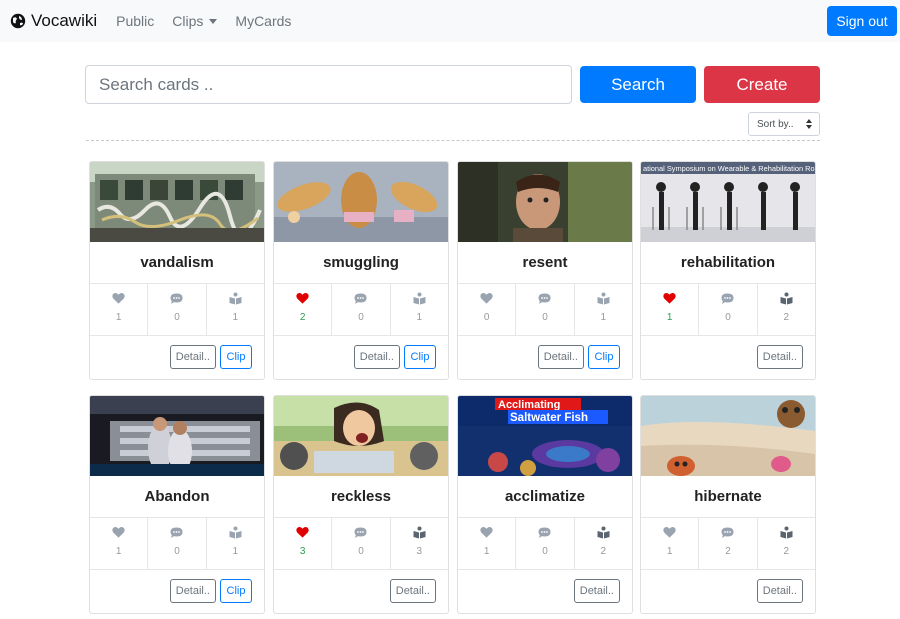  I want to click on brand-name: Vocawiki, so click(64, 20).